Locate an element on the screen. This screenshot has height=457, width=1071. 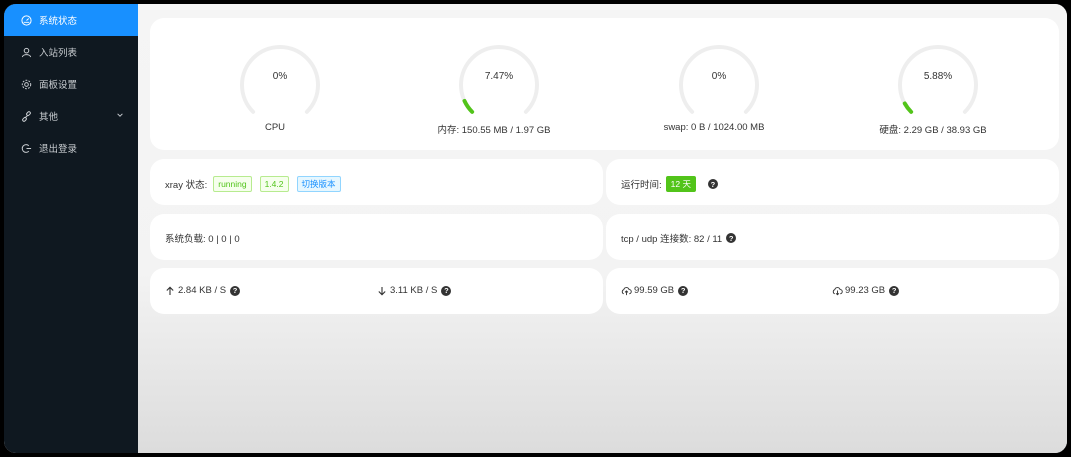
sidebar: 系统状态 入站列表 面板设置 其他 退出登录 is located at coordinates (71, 228).